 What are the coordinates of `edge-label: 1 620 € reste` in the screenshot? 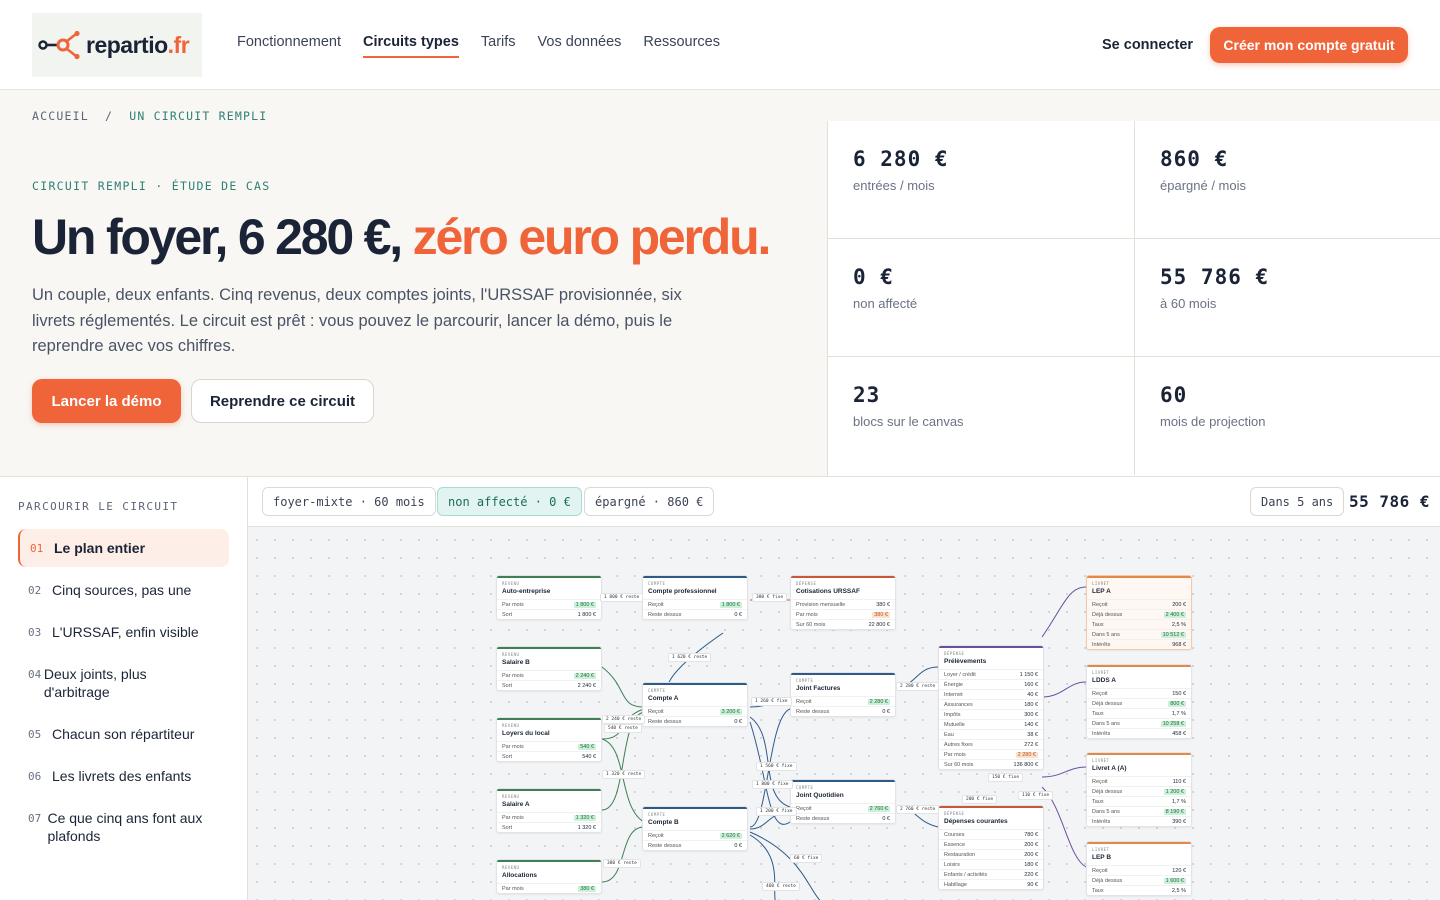 It's located at (690, 657).